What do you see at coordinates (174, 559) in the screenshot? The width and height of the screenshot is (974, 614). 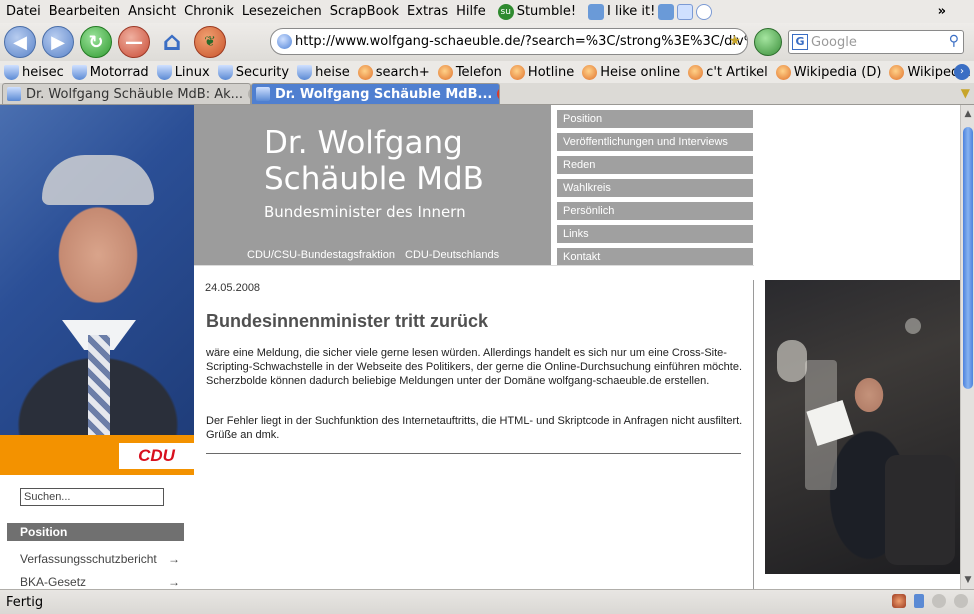 I see `arrow-right-icon: →` at bounding box center [174, 559].